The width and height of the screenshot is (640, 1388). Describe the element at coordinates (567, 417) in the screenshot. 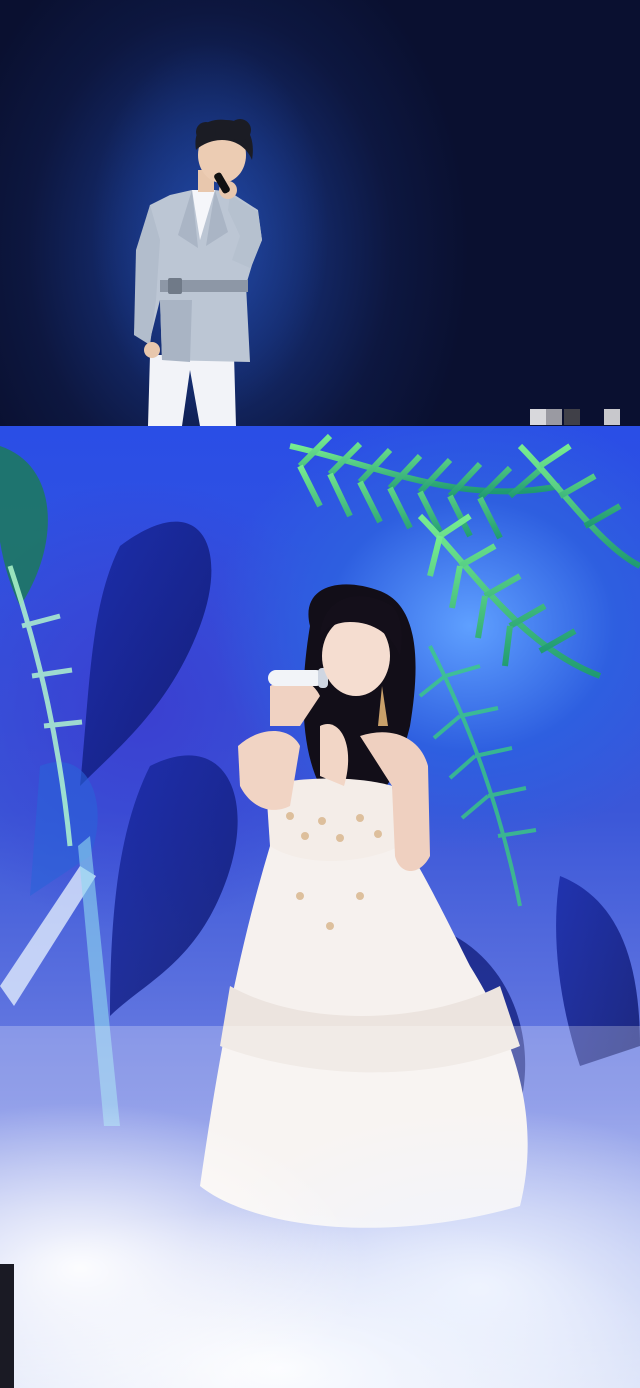

I see `censor-mosaic` at that location.